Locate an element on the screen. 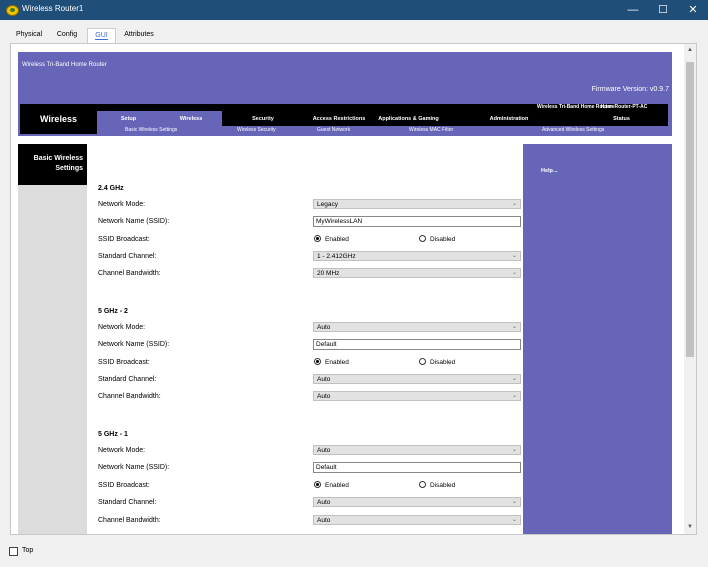 This screenshot has width=708, height=567. menu-setup: Setup is located at coordinates (128, 118).